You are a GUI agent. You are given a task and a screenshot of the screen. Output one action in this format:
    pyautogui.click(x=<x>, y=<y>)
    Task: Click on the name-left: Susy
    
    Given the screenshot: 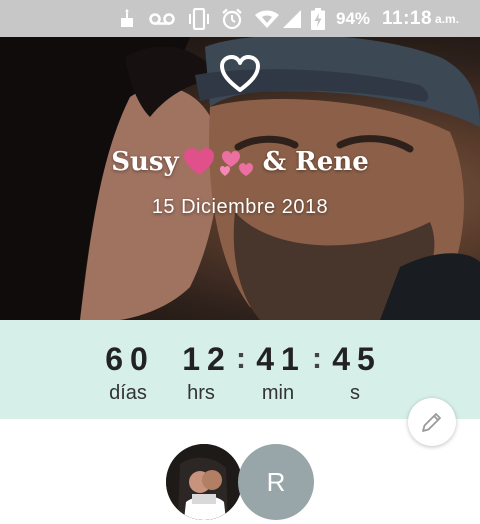 What is the action you would take?
    pyautogui.click(x=145, y=162)
    